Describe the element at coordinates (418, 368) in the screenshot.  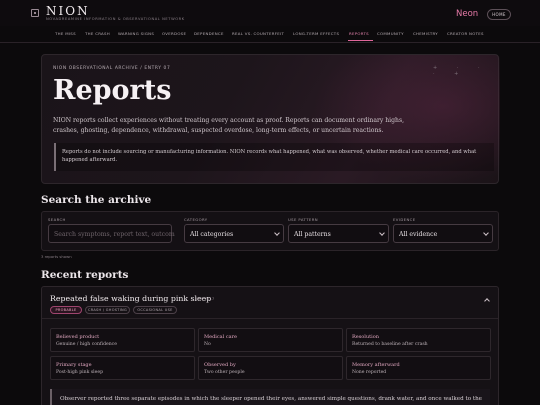
I see `detail-memory-afterward: Memory afterward None reported` at that location.